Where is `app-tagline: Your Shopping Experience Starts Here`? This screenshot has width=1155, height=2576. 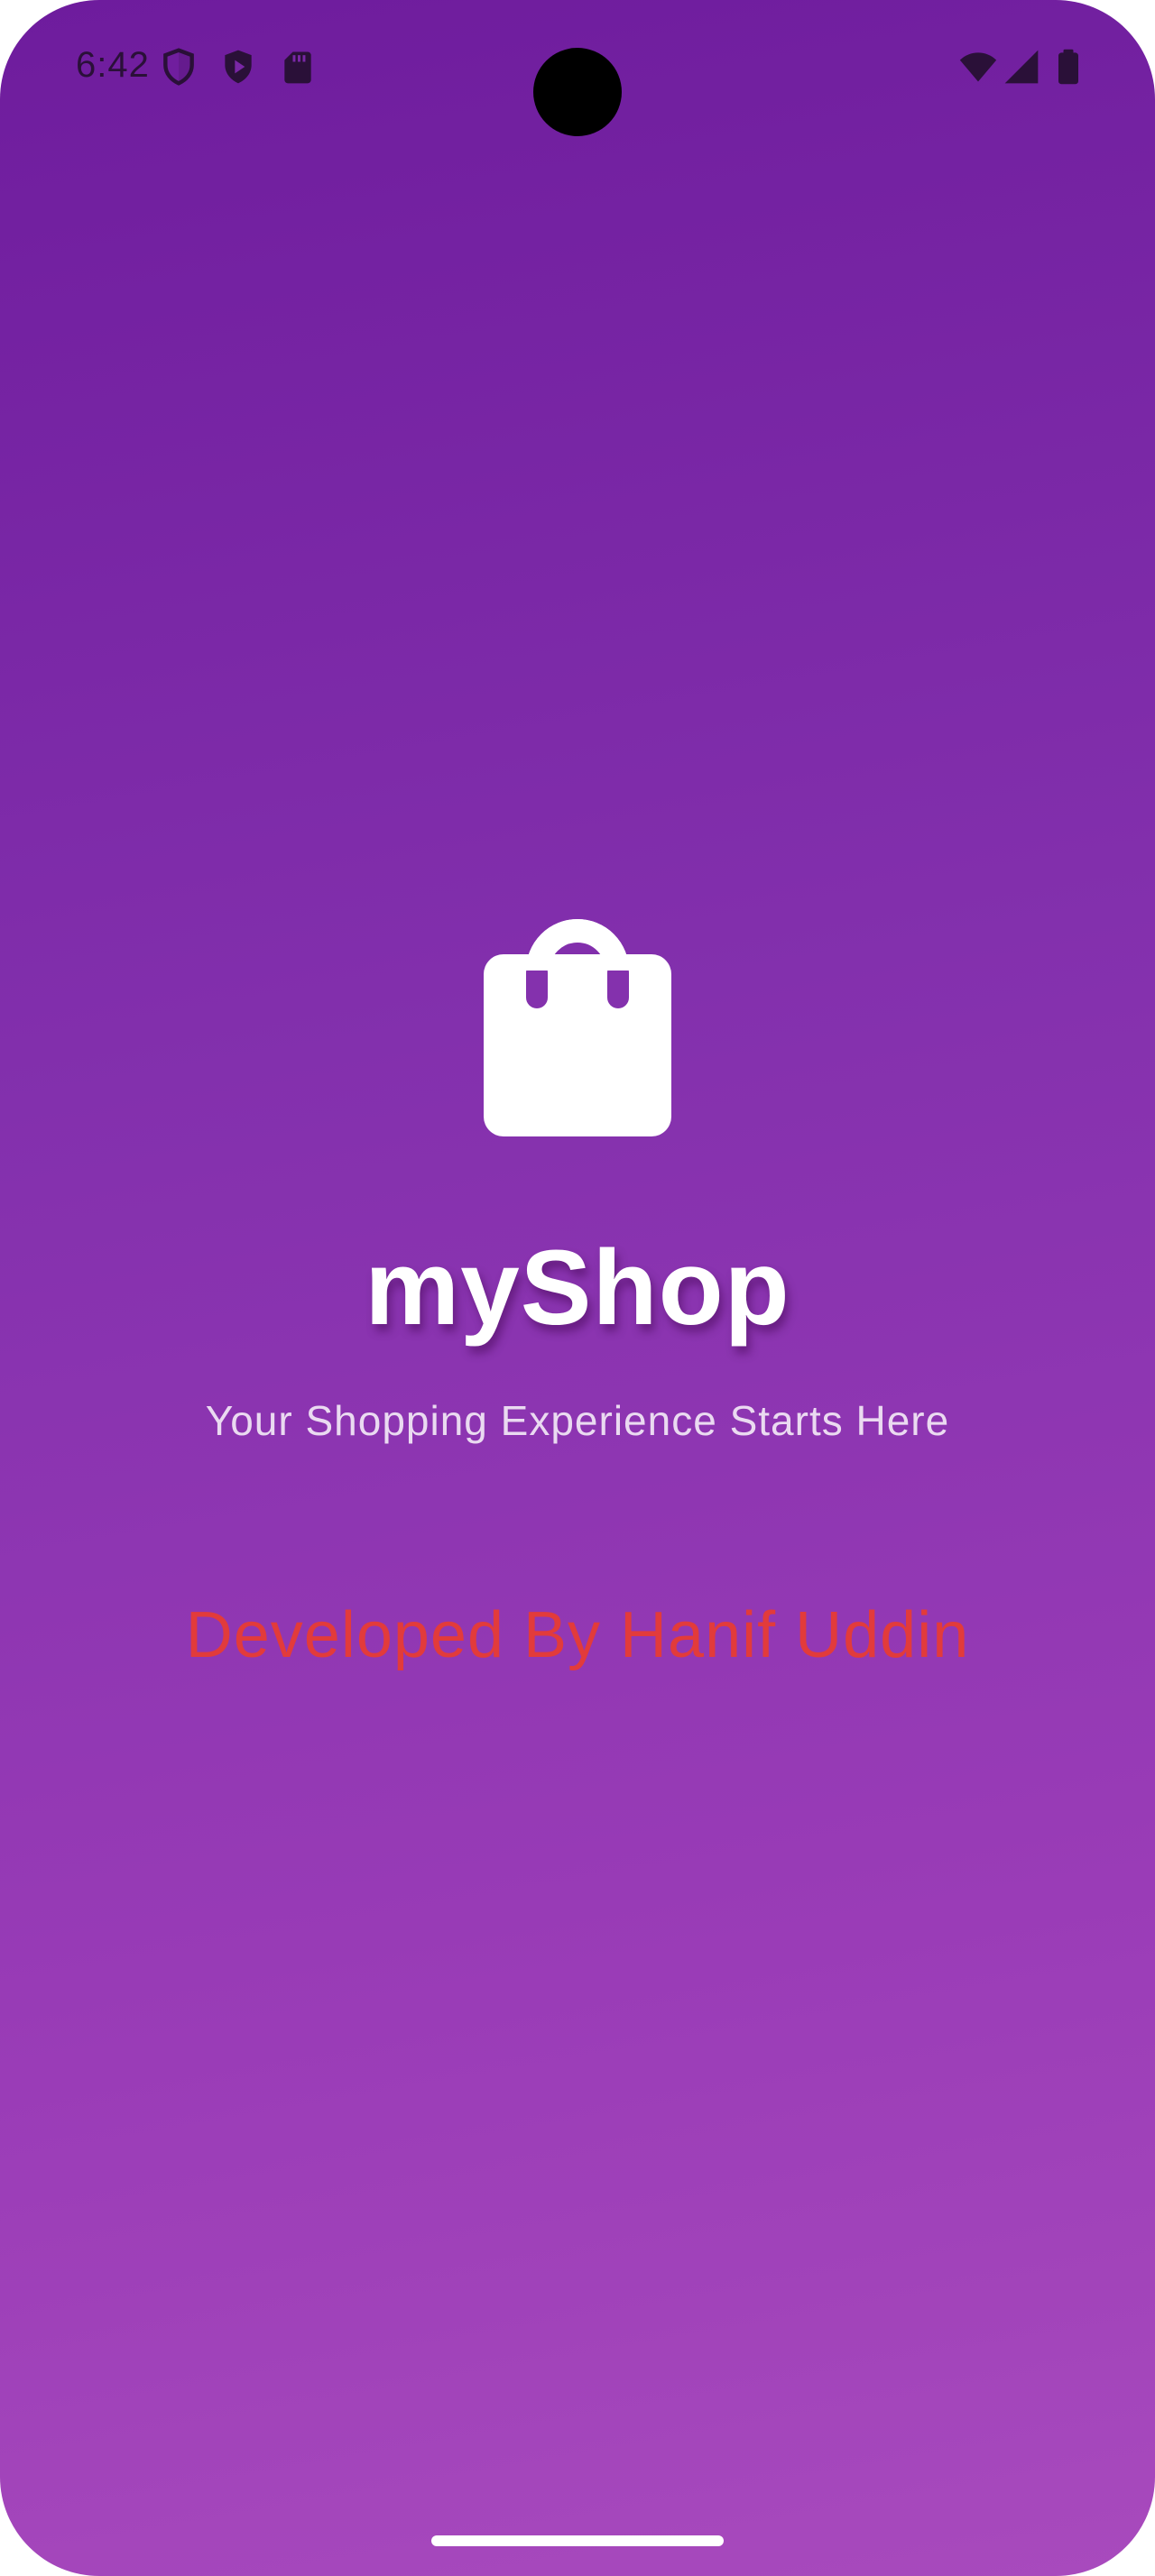 app-tagline: Your Shopping Experience Starts Here is located at coordinates (577, 1420).